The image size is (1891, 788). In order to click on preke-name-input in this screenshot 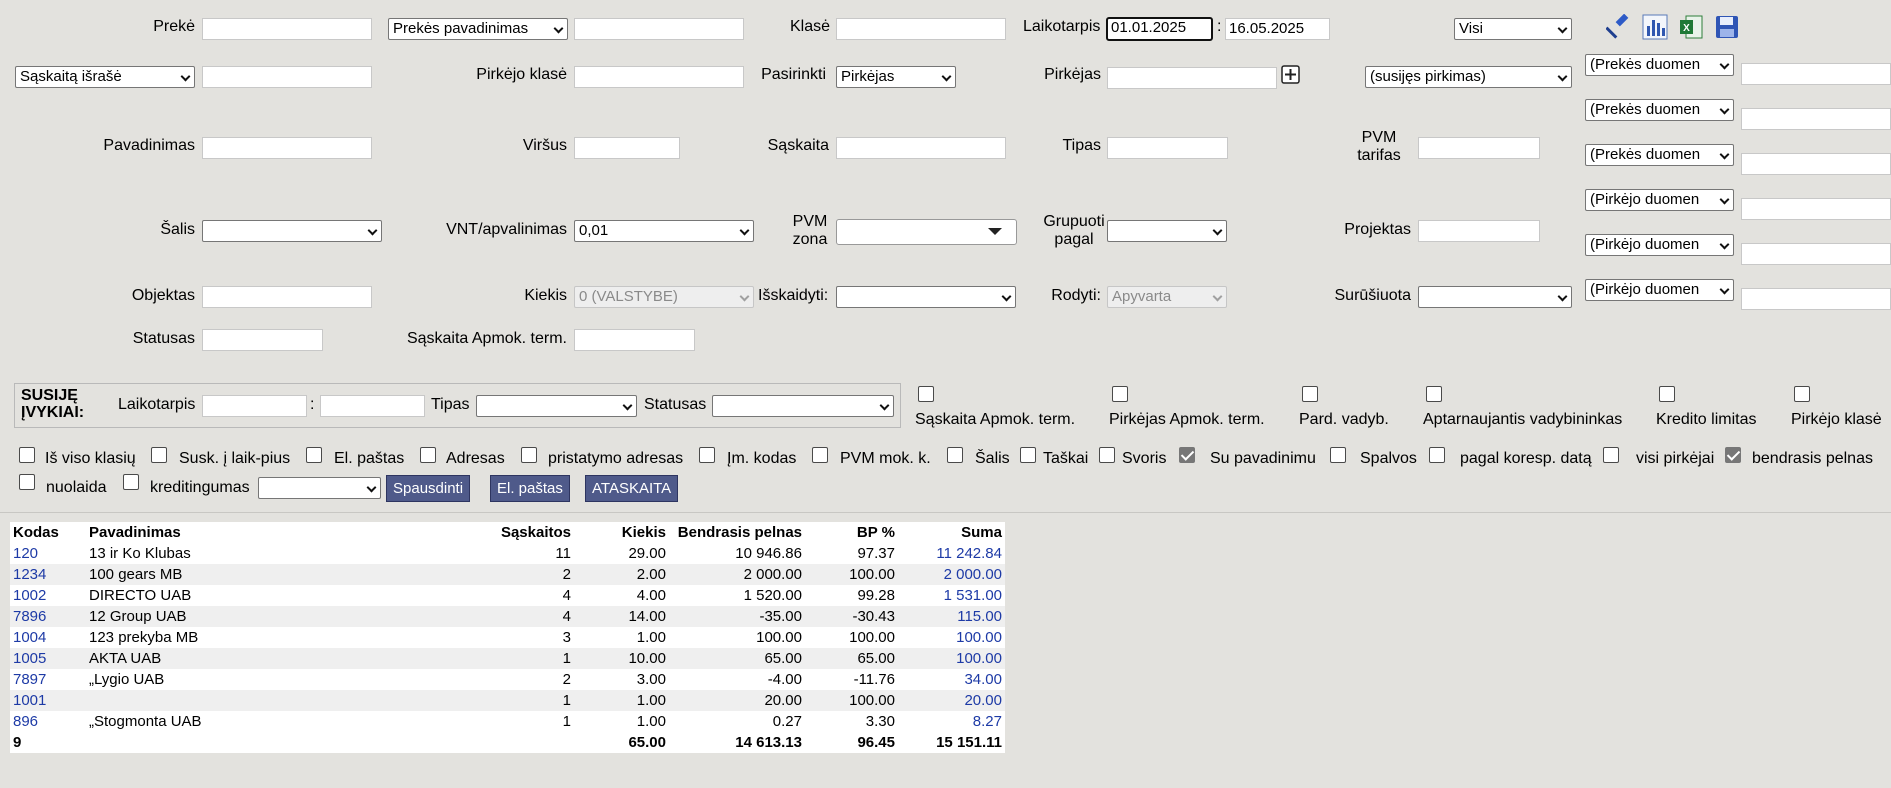, I will do `click(659, 29)`.